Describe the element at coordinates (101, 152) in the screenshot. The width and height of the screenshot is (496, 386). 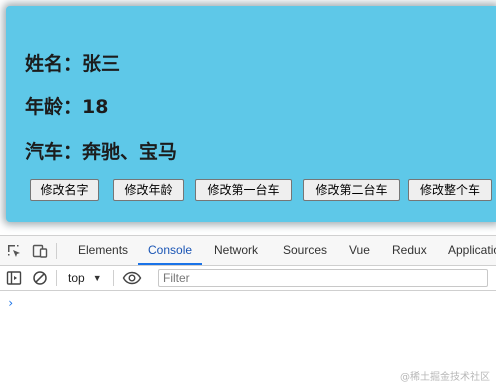
I see `car-heading: 汽车：奔驰、宝马` at that location.